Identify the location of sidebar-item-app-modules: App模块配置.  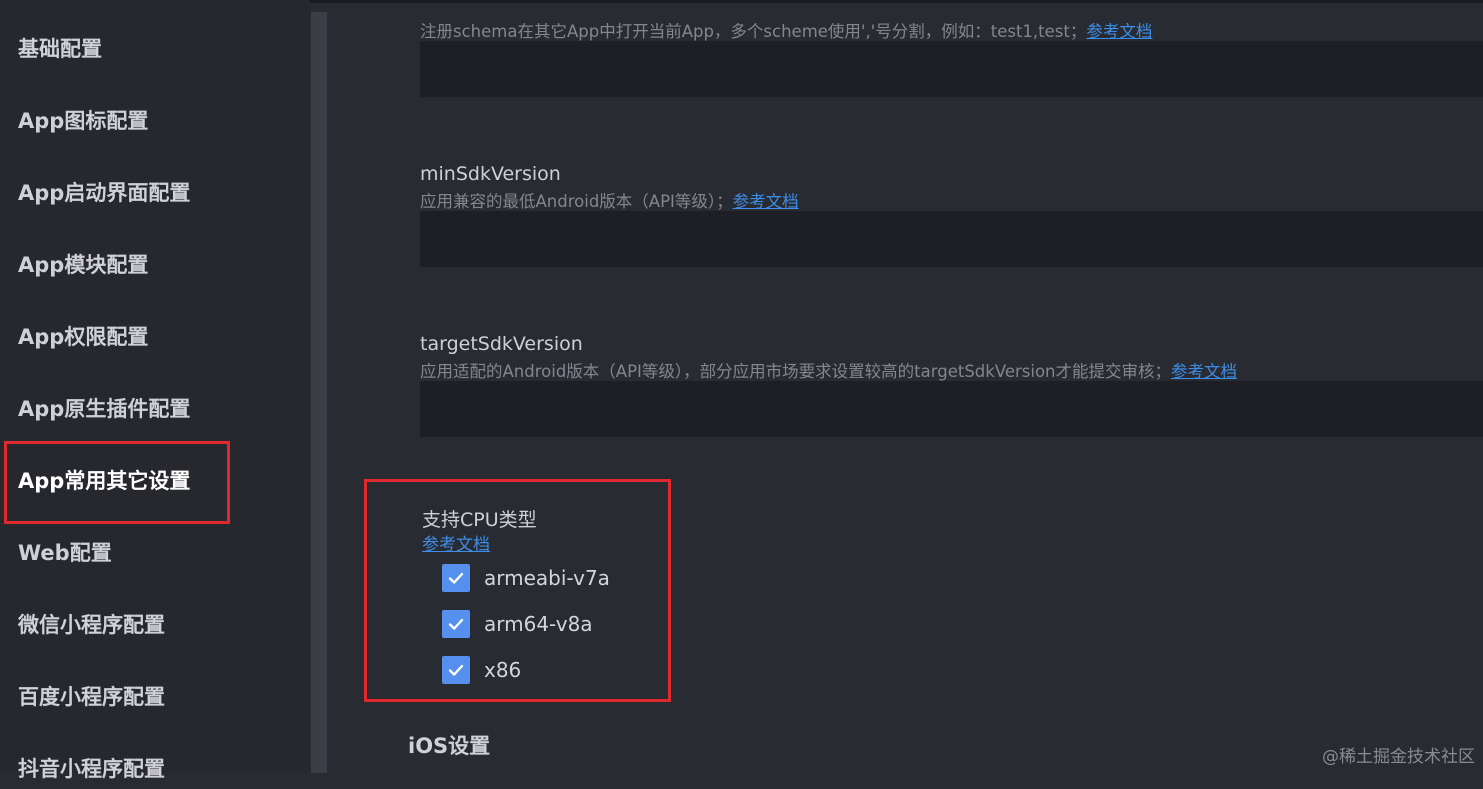
(83, 265).